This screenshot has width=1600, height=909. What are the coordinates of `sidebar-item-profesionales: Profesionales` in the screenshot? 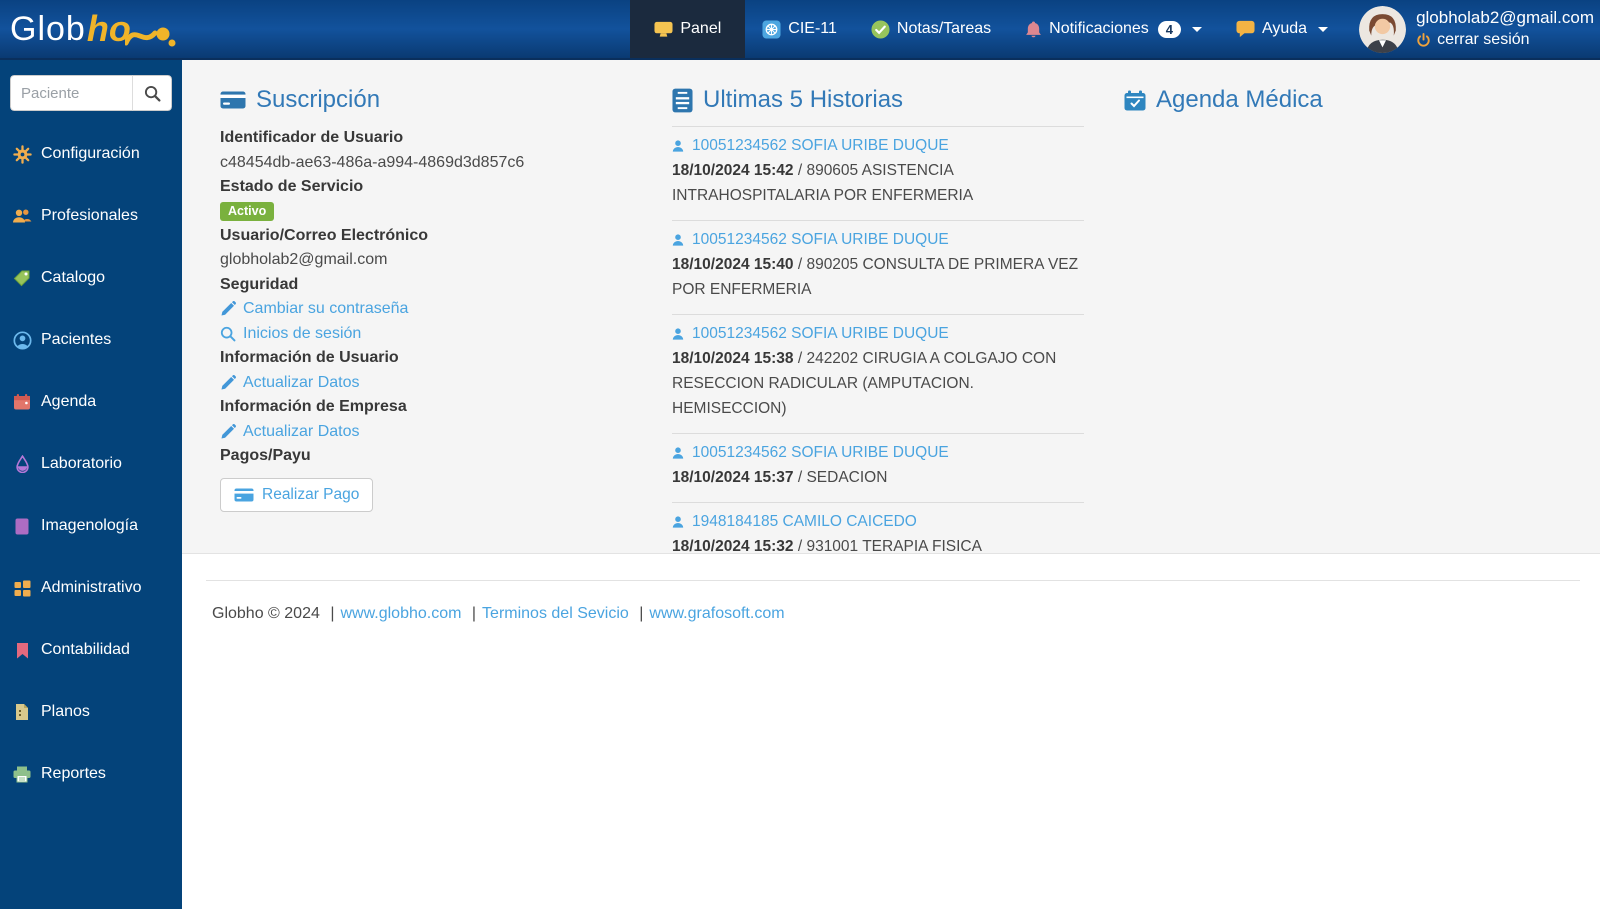 It's located at (91, 216).